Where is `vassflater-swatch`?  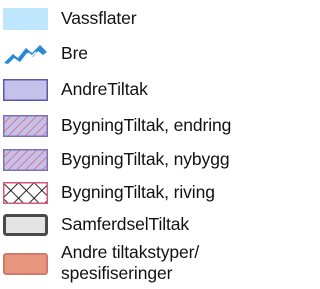 vassflater-swatch is located at coordinates (25, 19).